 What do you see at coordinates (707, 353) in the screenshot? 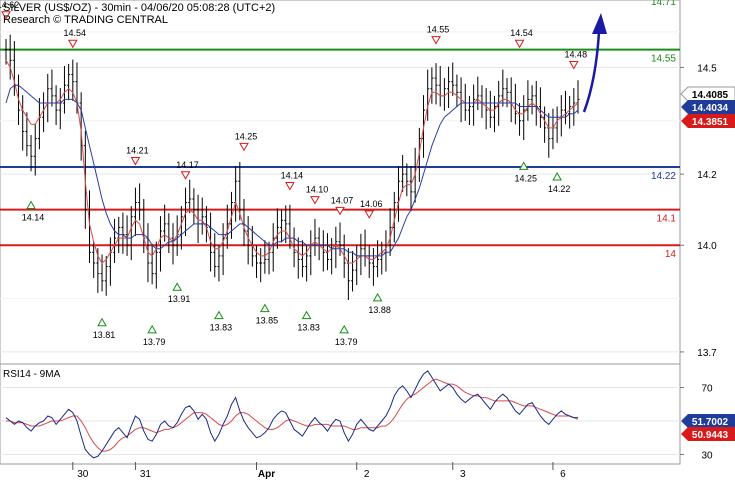
I see `y-tick-label: 13.7` at bounding box center [707, 353].